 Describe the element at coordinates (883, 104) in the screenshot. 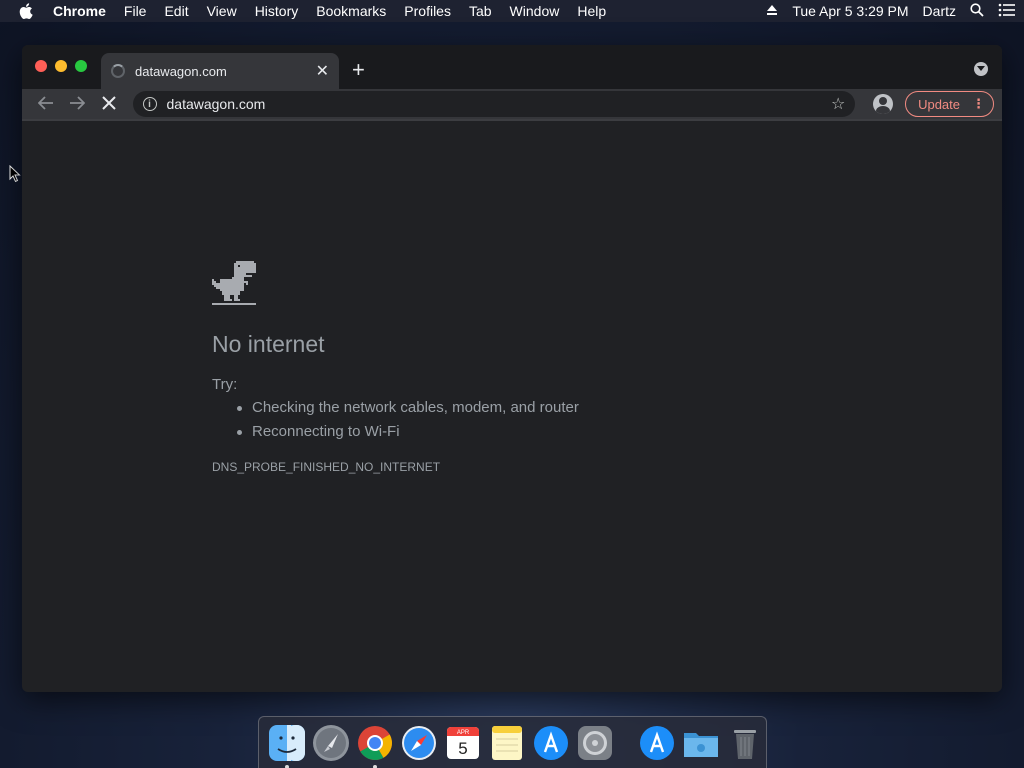

I see `profile-avatar-icon` at that location.